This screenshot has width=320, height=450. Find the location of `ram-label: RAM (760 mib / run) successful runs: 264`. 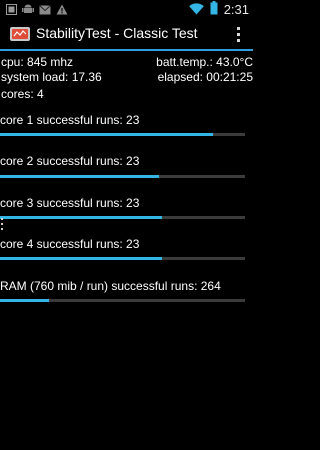

ram-label: RAM (760 mib / run) successful runs: 264 is located at coordinates (110, 286).